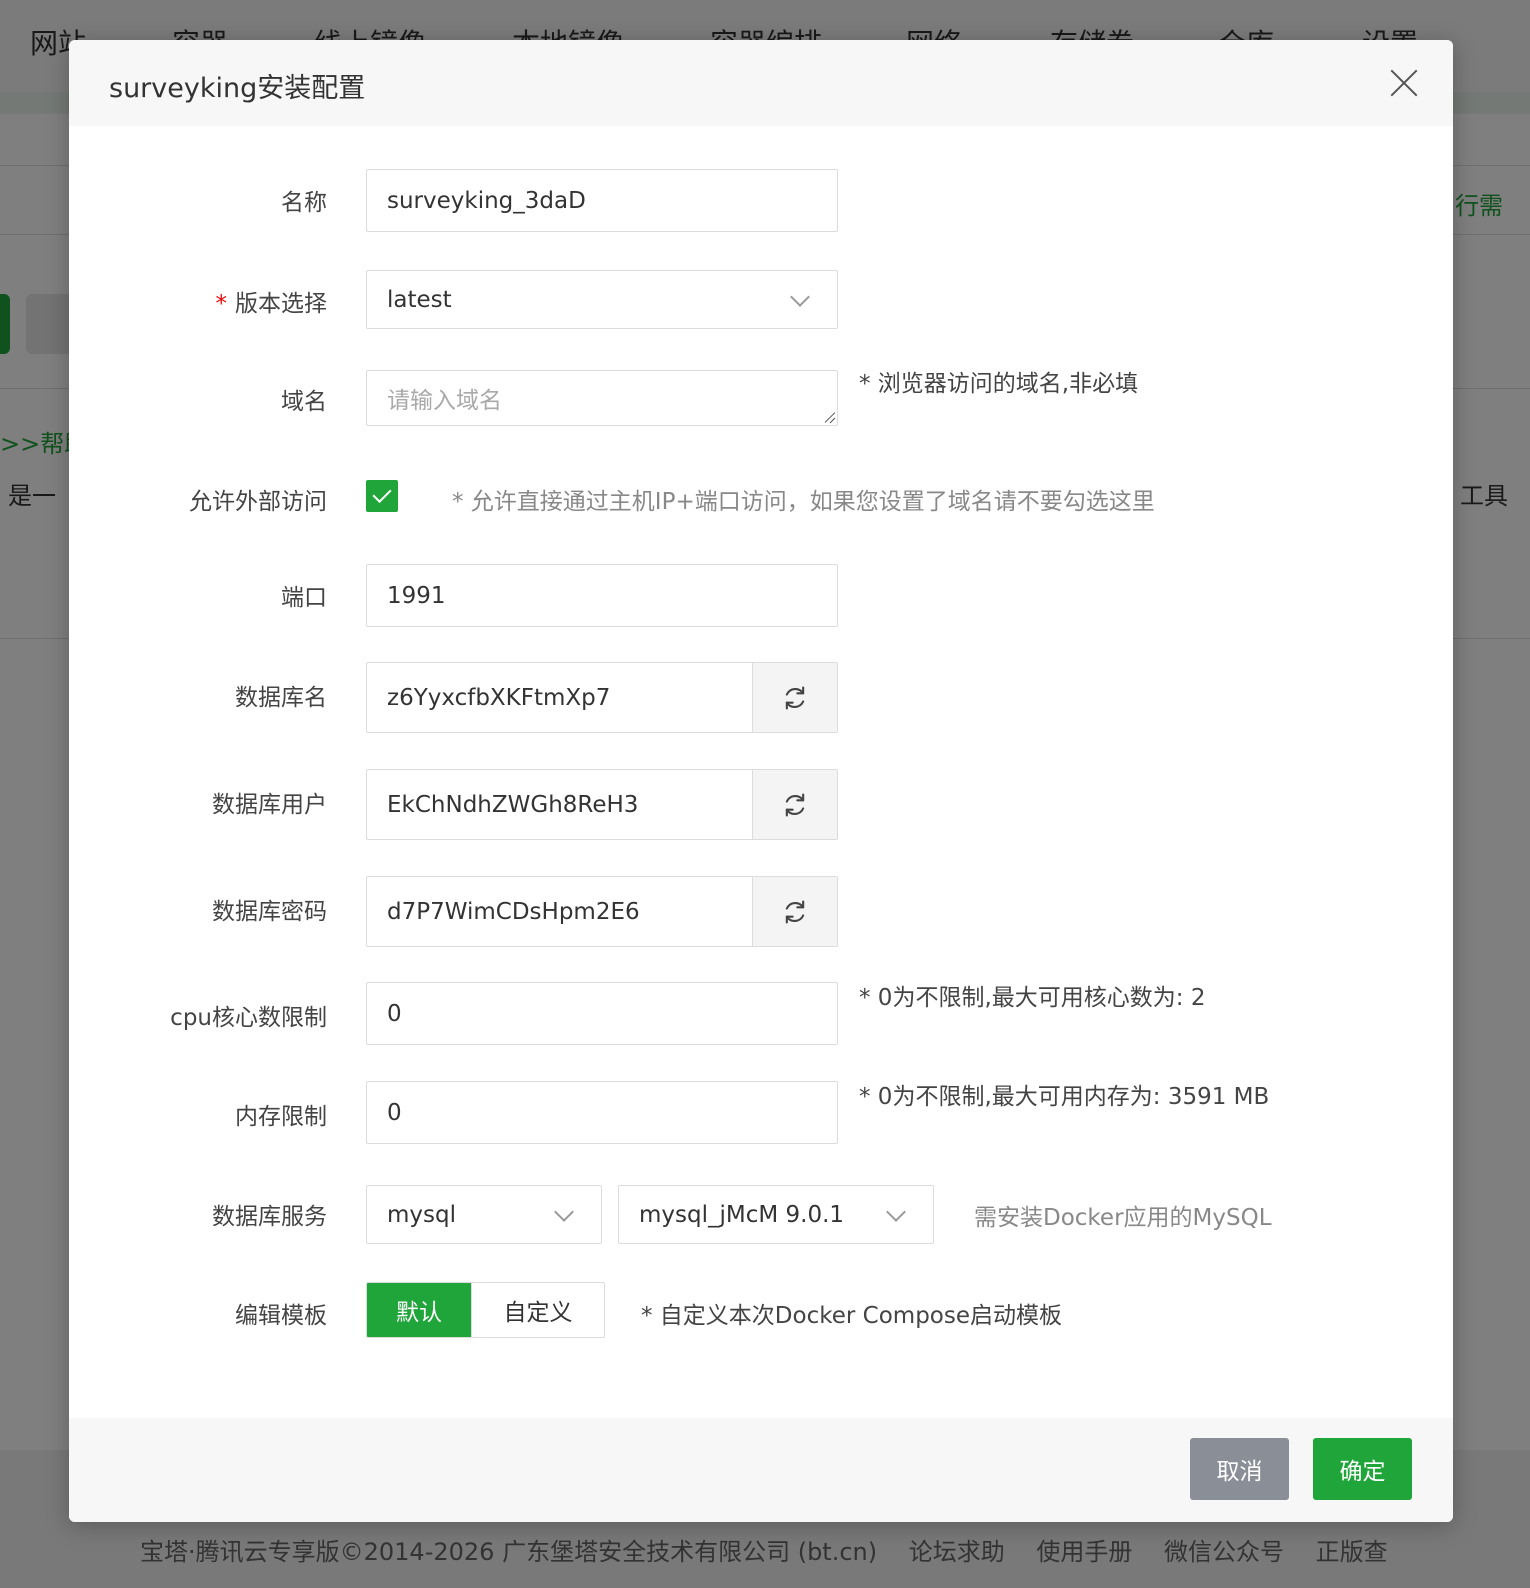  I want to click on name-label: 名称, so click(304, 203).